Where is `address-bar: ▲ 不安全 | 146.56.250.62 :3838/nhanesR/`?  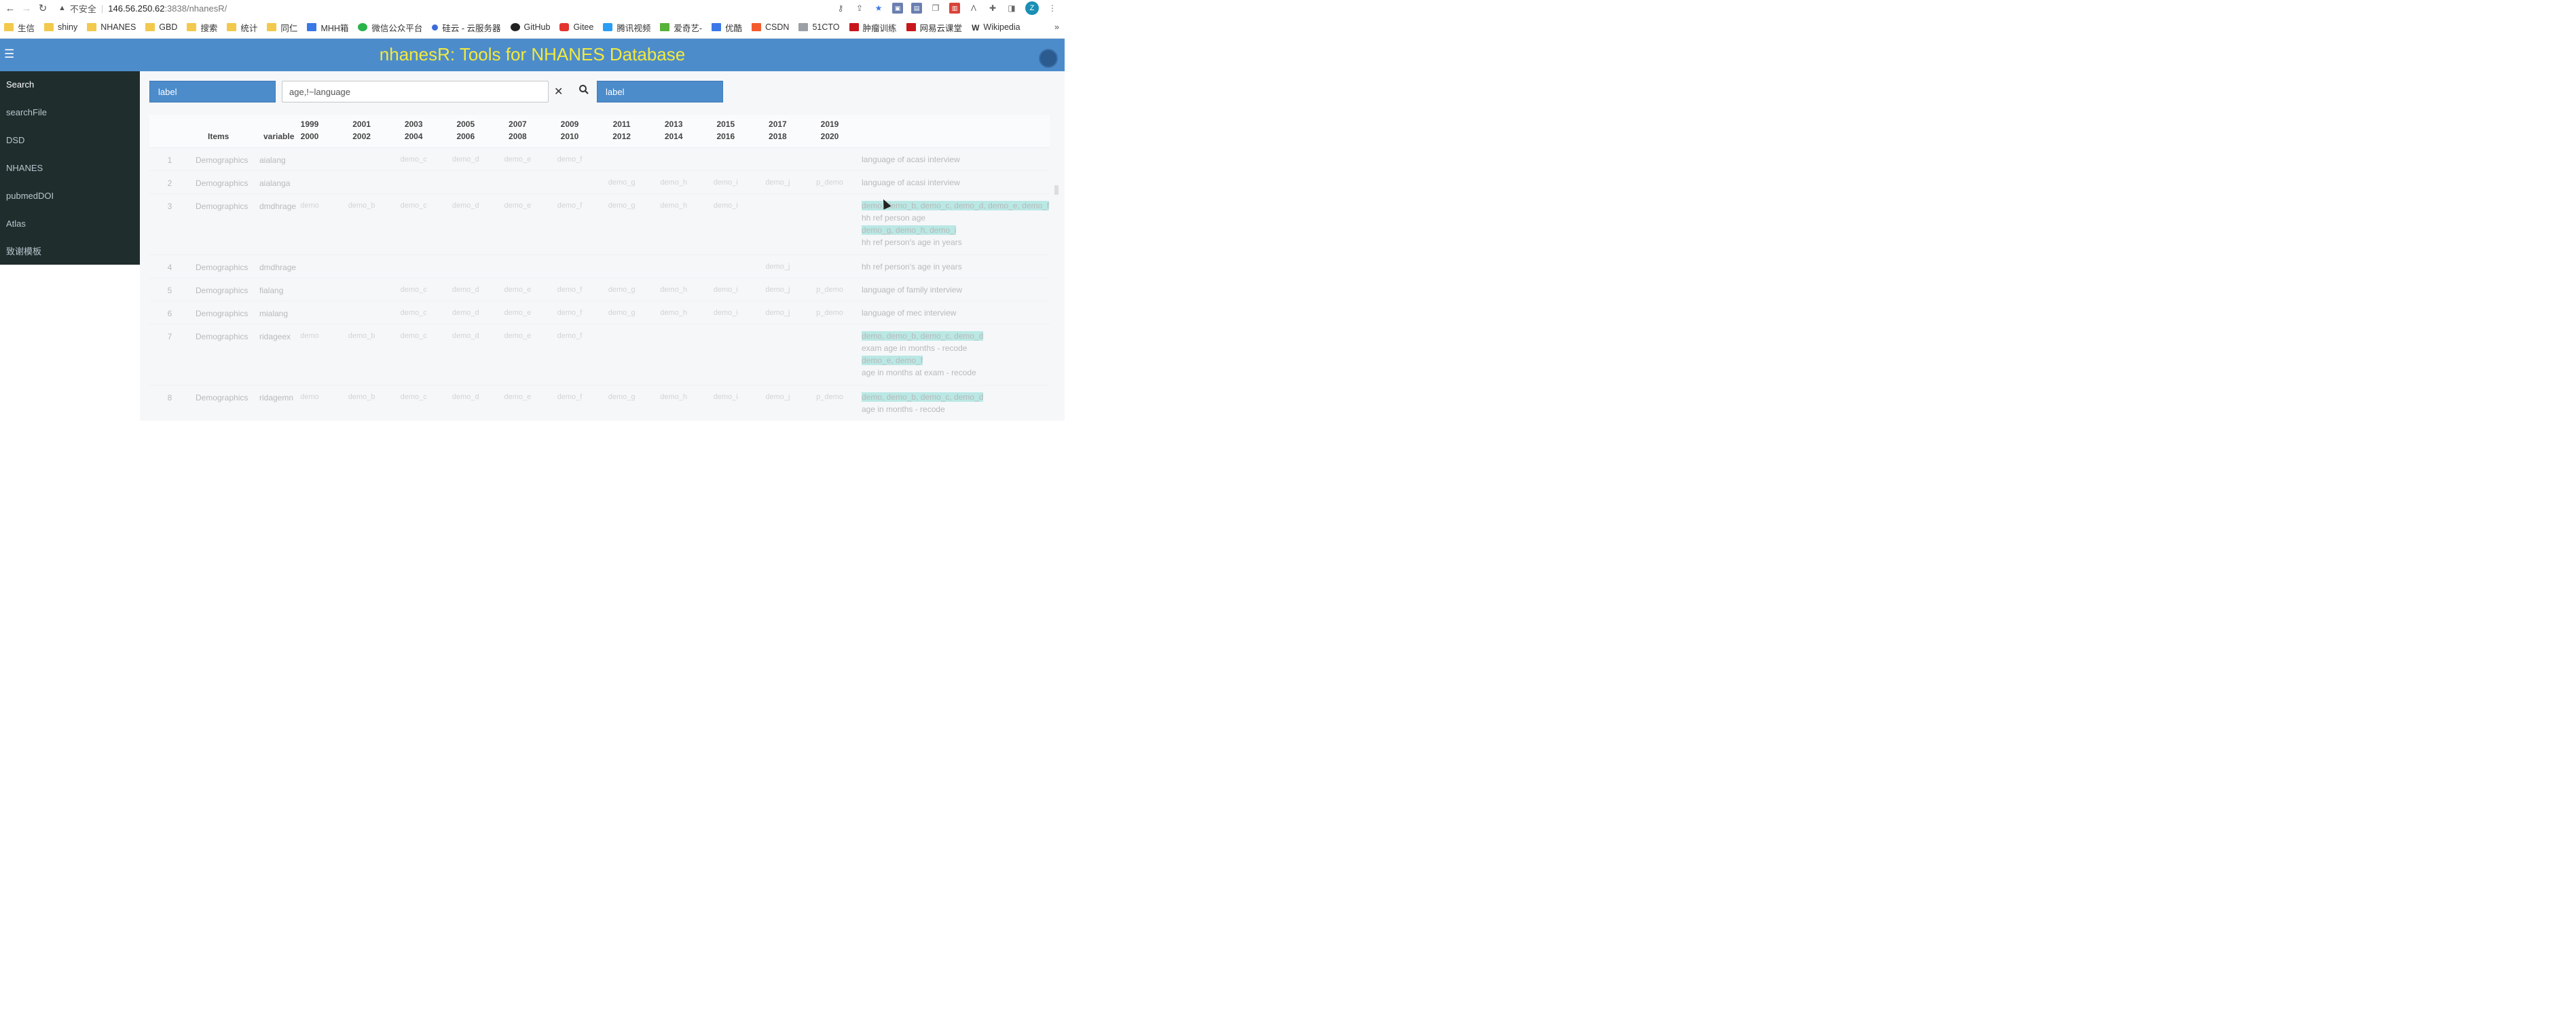
address-bar: ▲ 不安全 | 146.56.250.62 :3838/nhanesR/ is located at coordinates (142, 8).